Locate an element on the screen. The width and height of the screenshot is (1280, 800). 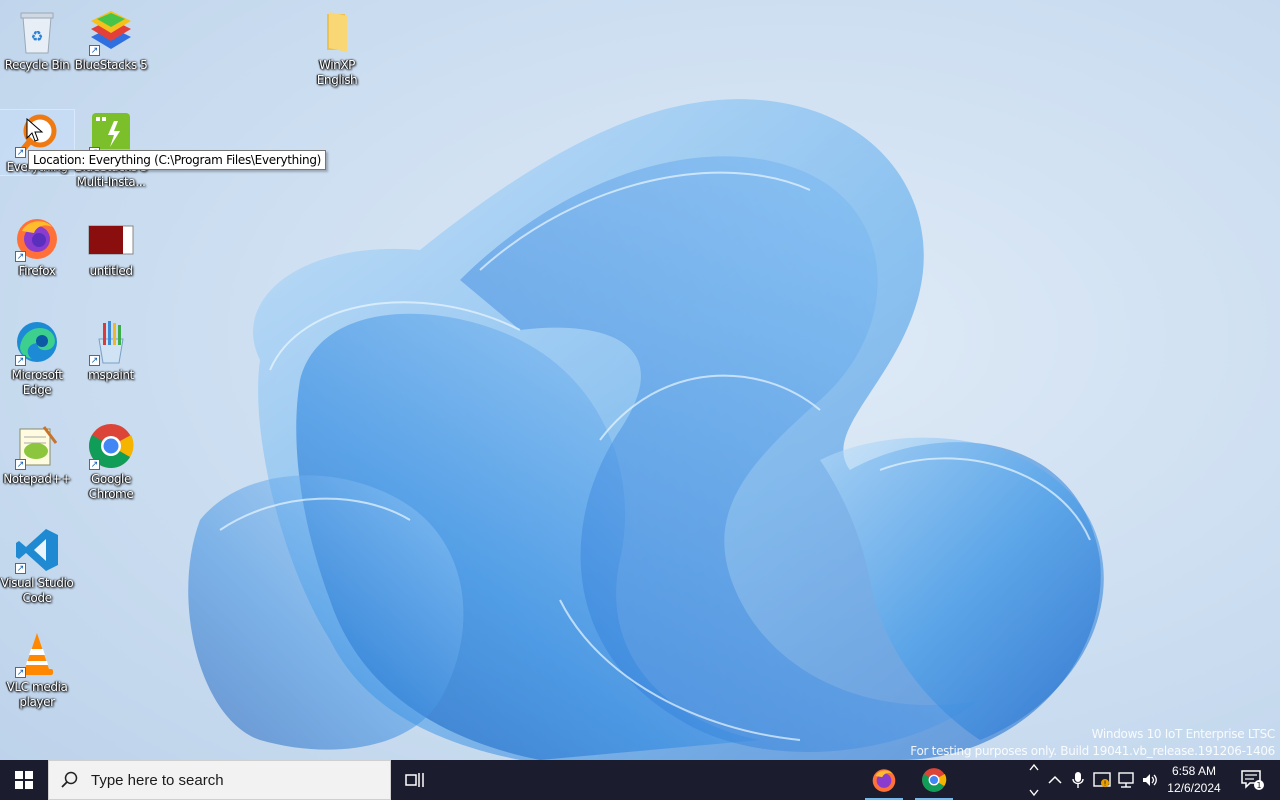
recycle-bin-icon: ♻ is located at coordinates (37, 33).